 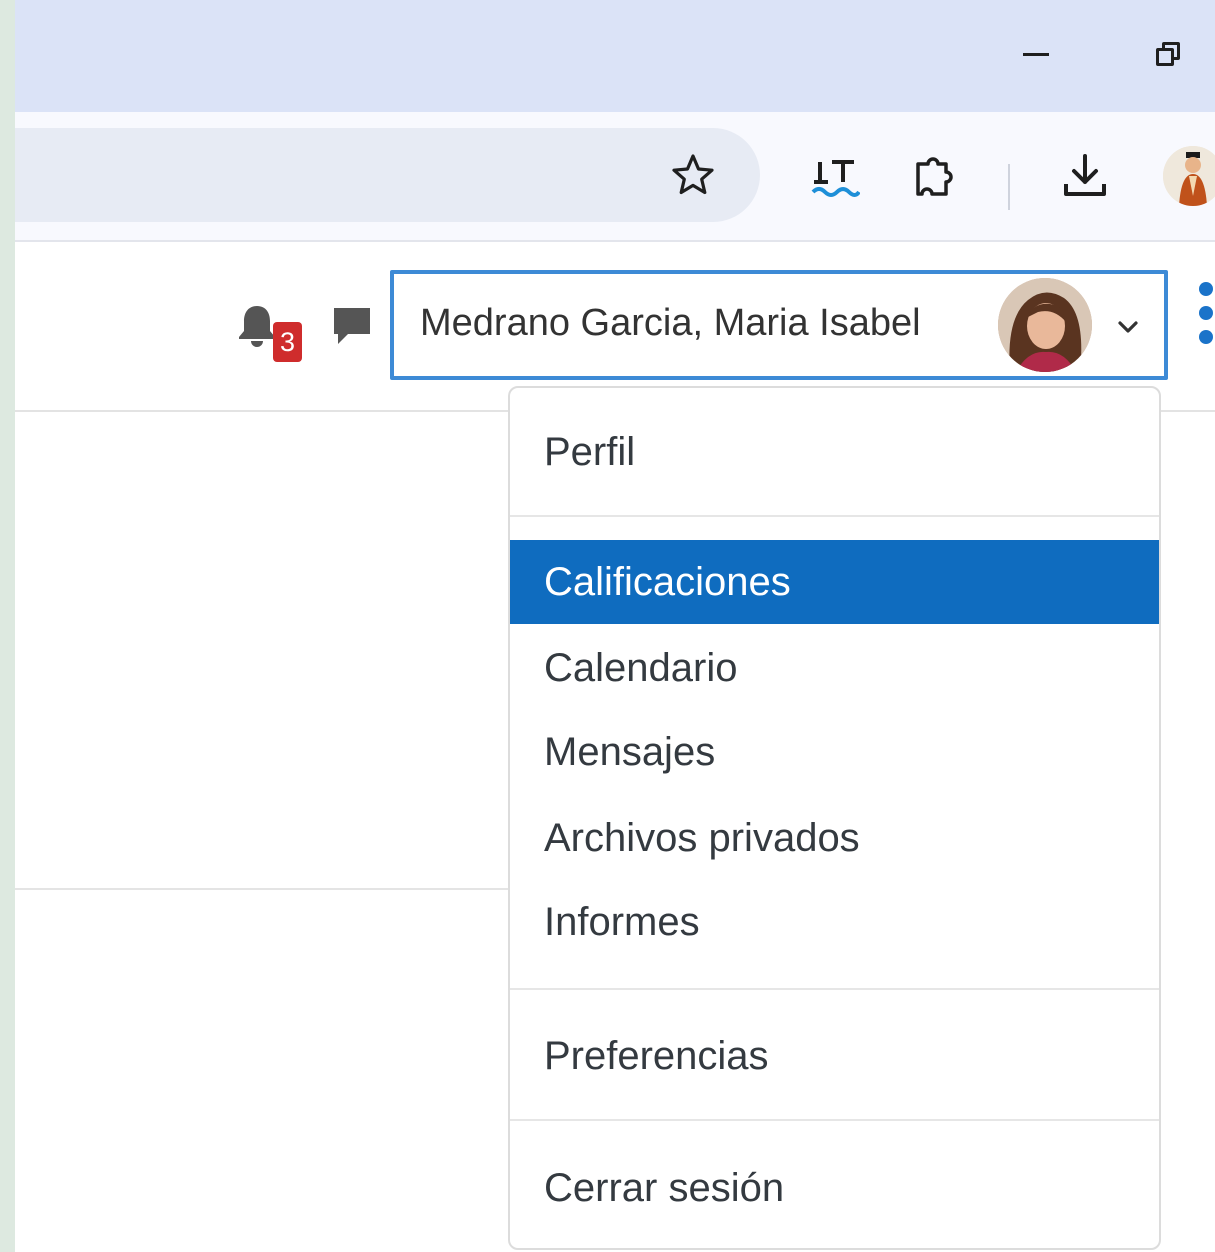 I want to click on menu-item-cerrar-sesion: Cerrar sesión, so click(x=834, y=1188).